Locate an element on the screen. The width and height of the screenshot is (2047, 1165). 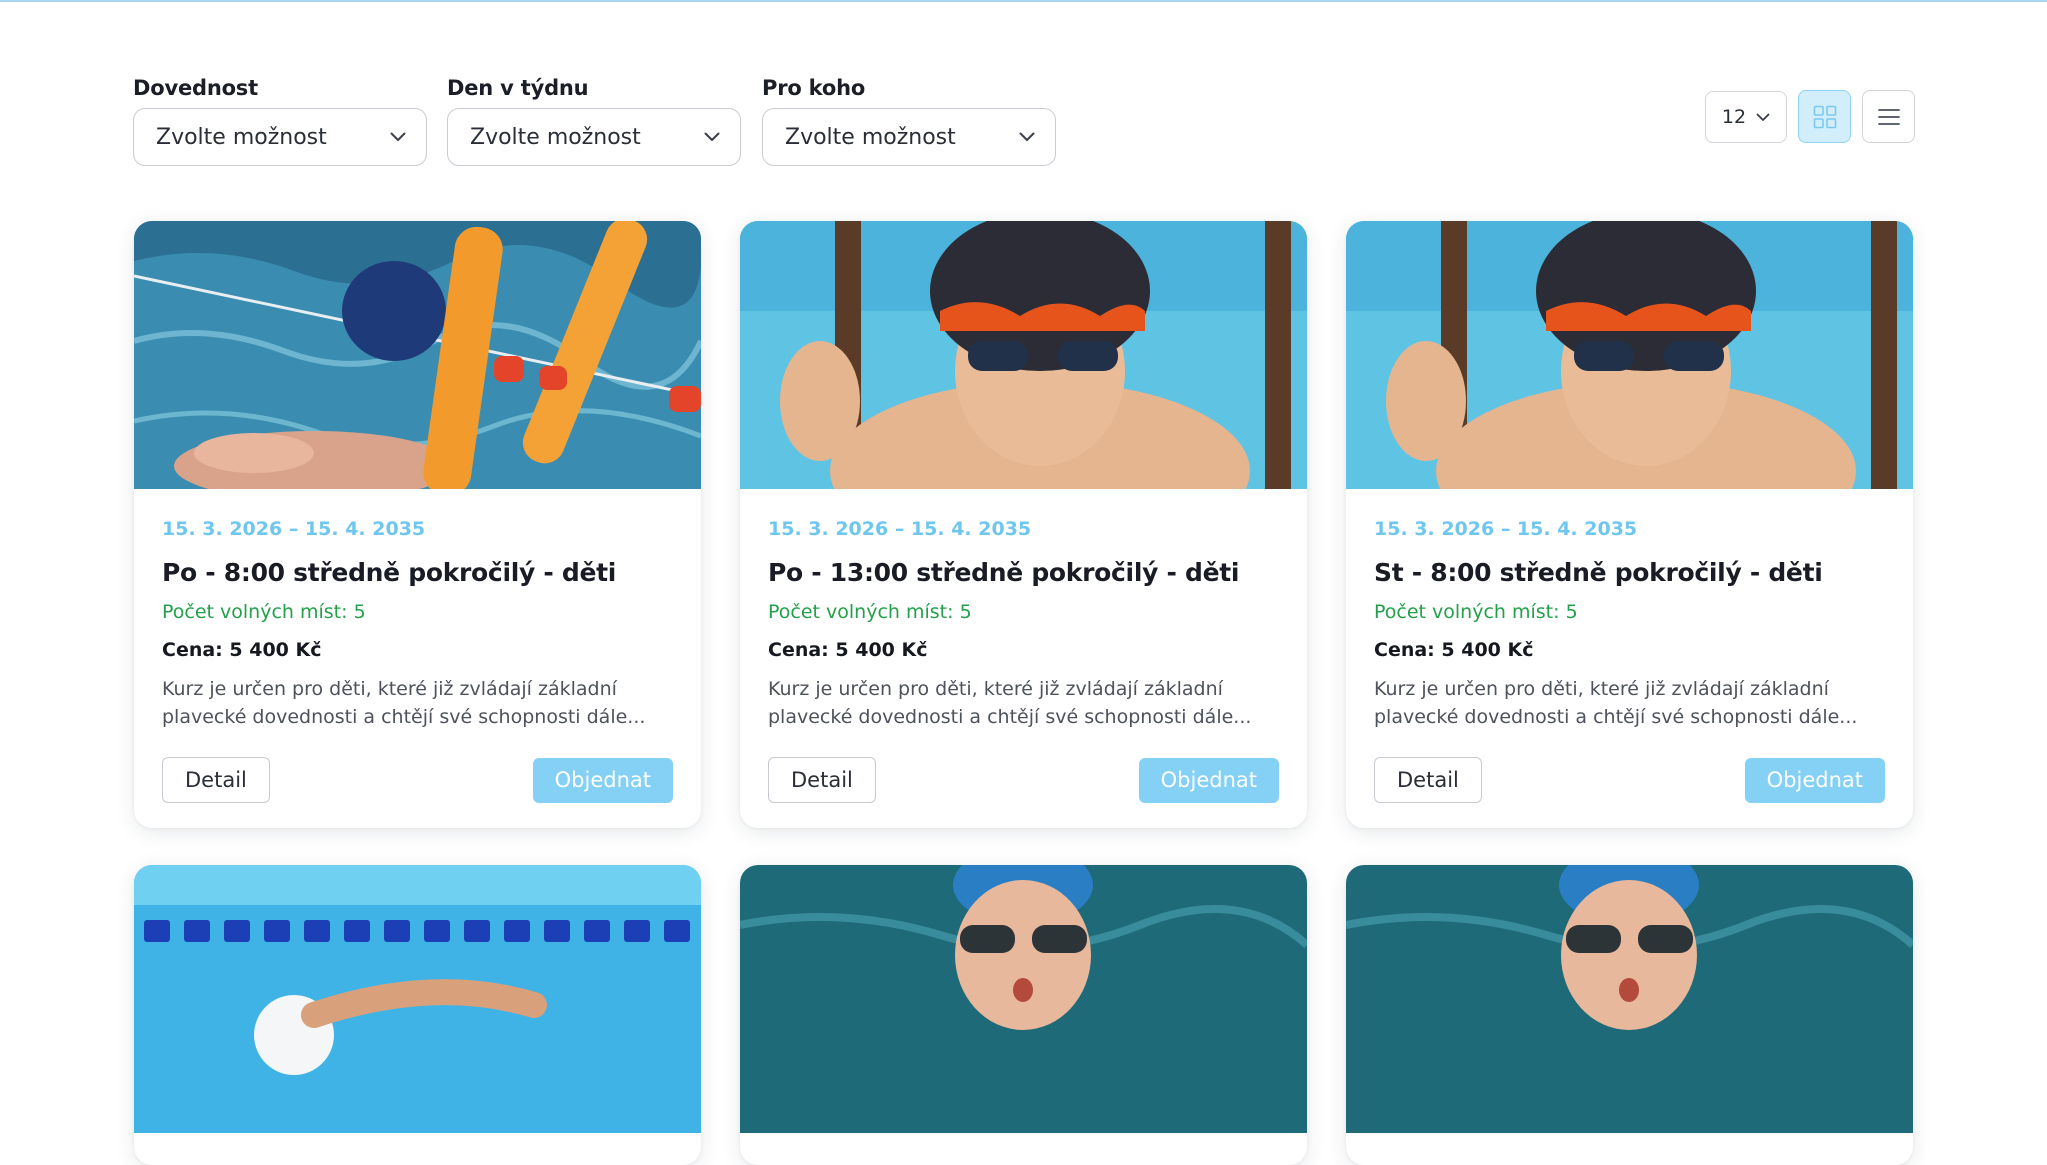
filter-day-value: Zvolte možnost is located at coordinates (555, 137).